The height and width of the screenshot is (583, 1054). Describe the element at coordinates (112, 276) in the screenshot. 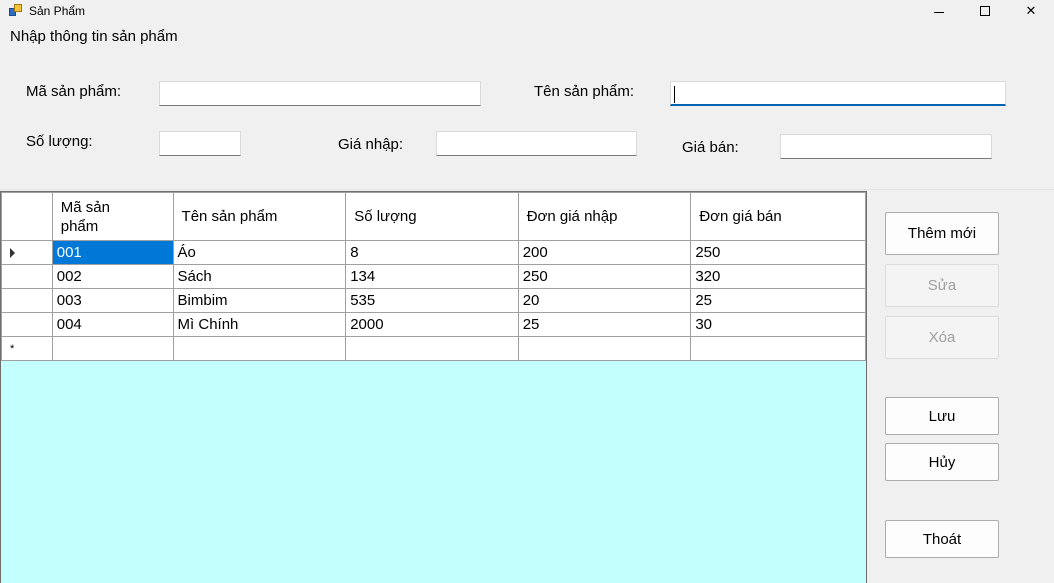

I see `table-cell: 002` at that location.